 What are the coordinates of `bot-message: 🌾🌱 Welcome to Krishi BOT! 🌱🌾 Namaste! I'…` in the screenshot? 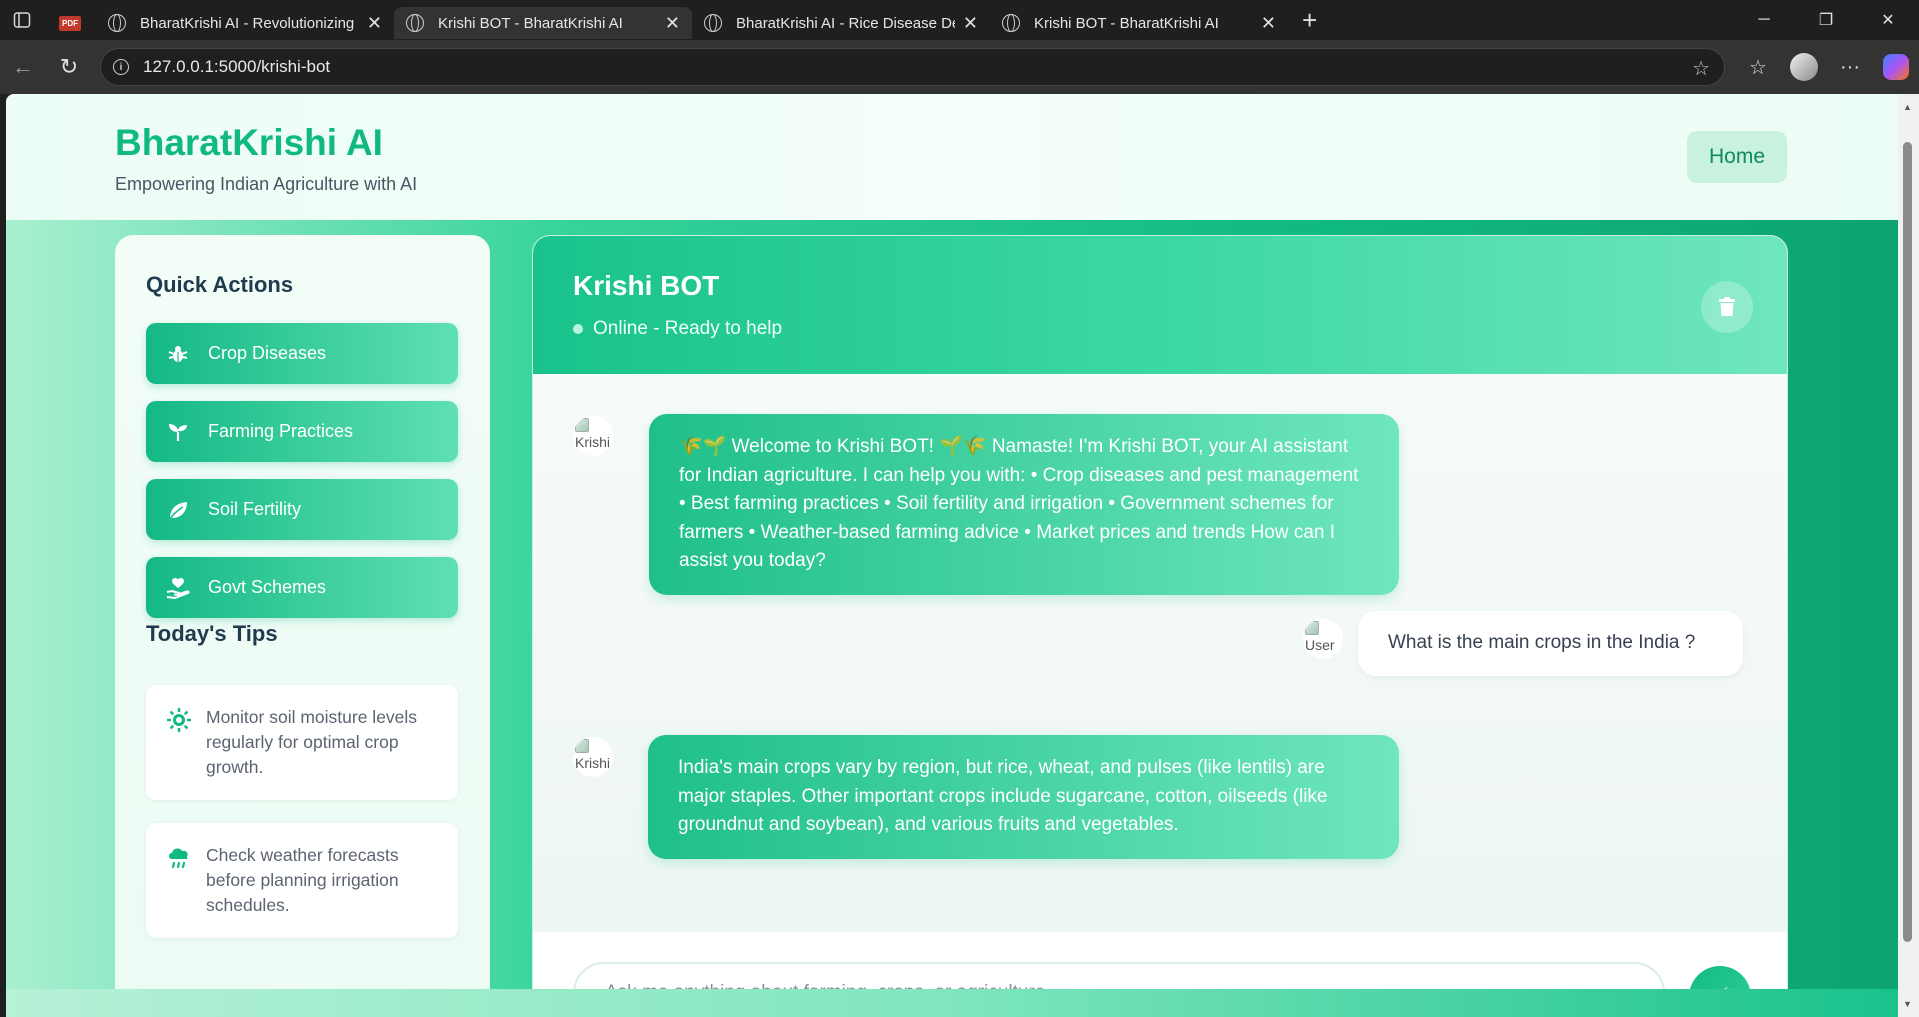 It's located at (1024, 504).